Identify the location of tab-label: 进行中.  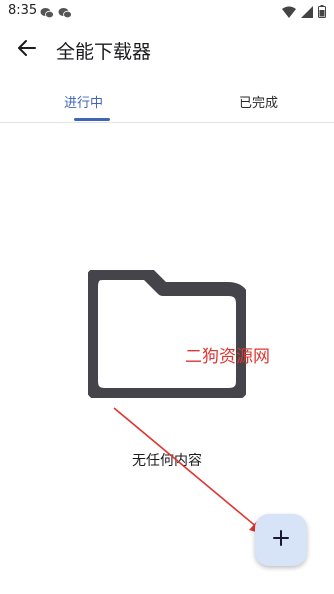
(83, 103).